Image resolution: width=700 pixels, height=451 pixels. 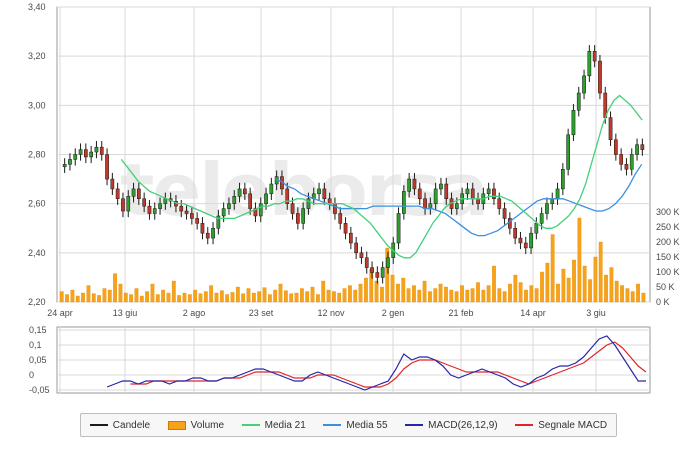 I want to click on volume-tick-label: 200 K, so click(x=668, y=242).